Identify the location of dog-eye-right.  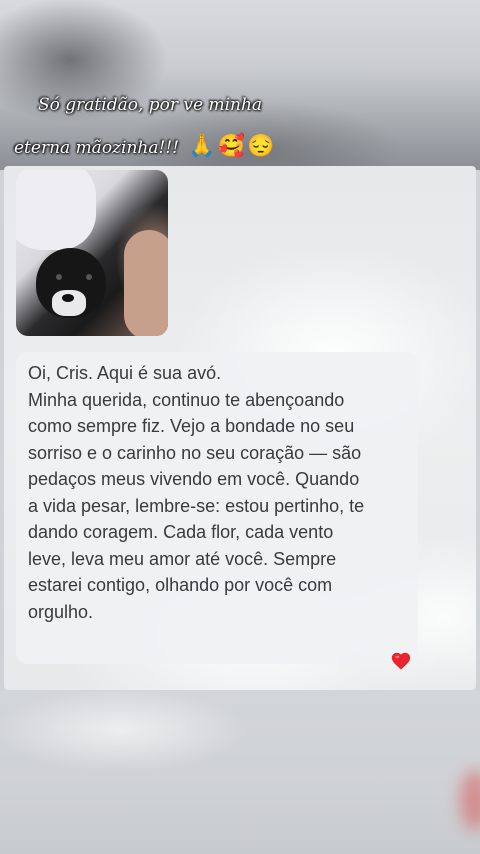
(89, 277).